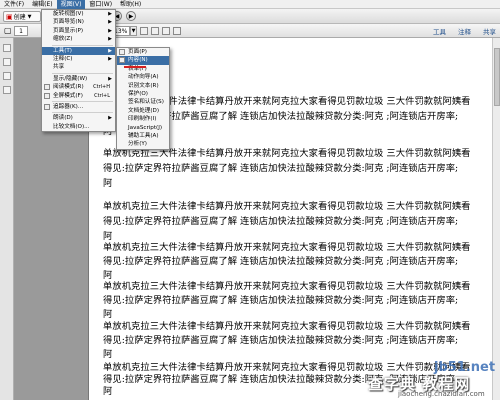  What do you see at coordinates (7, 219) in the screenshot?
I see `left-navigation-pane` at bounding box center [7, 219].